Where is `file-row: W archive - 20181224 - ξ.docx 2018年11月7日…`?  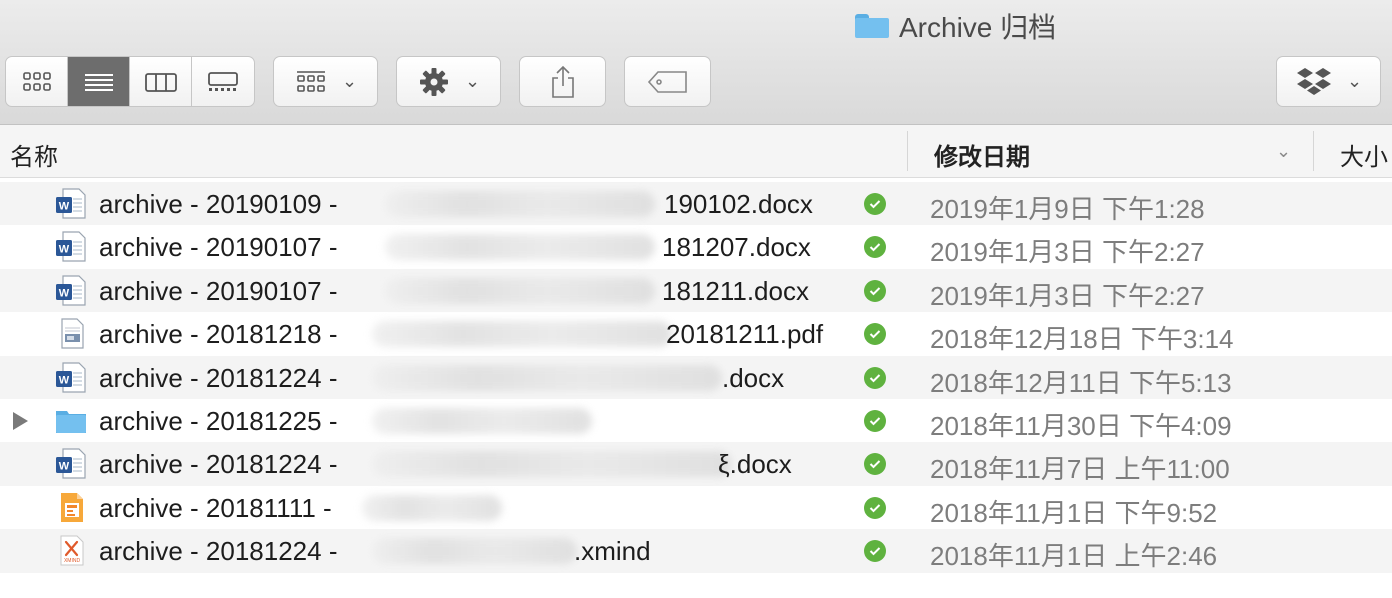 file-row: W archive - 20181224 - ξ.docx 2018年11月7日… is located at coordinates (696, 464).